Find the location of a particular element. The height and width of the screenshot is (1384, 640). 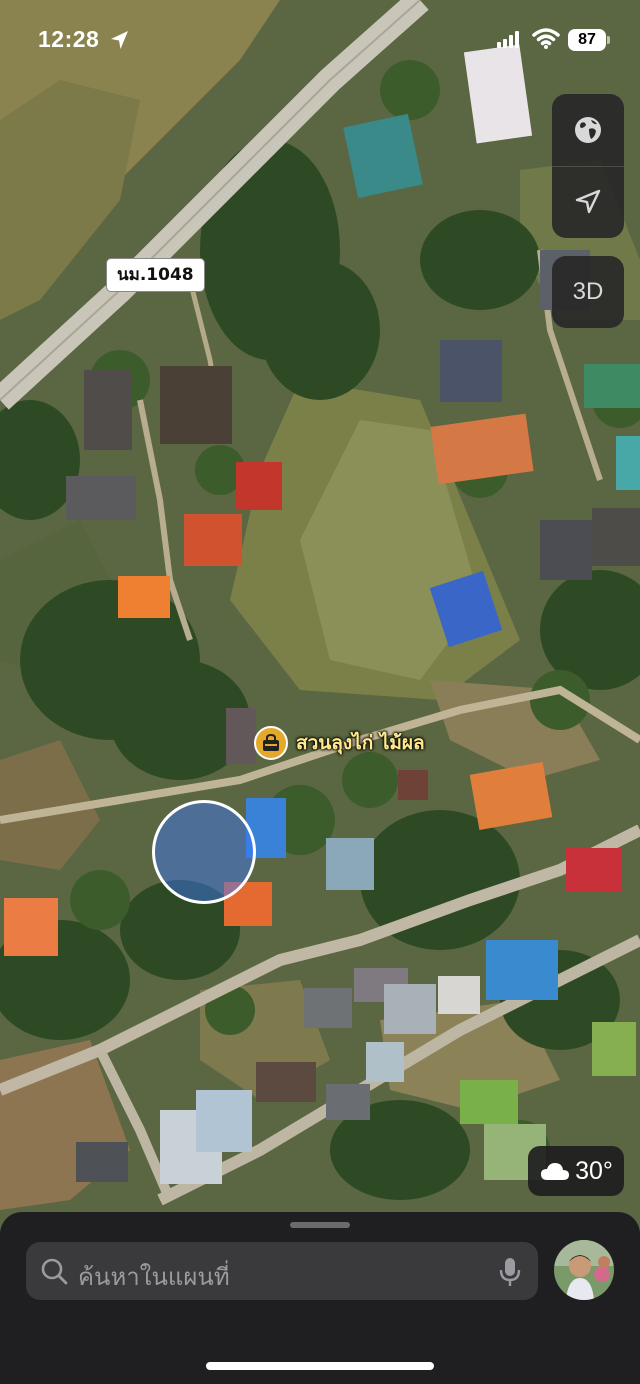

wifi-icon is located at coordinates (546, 38).